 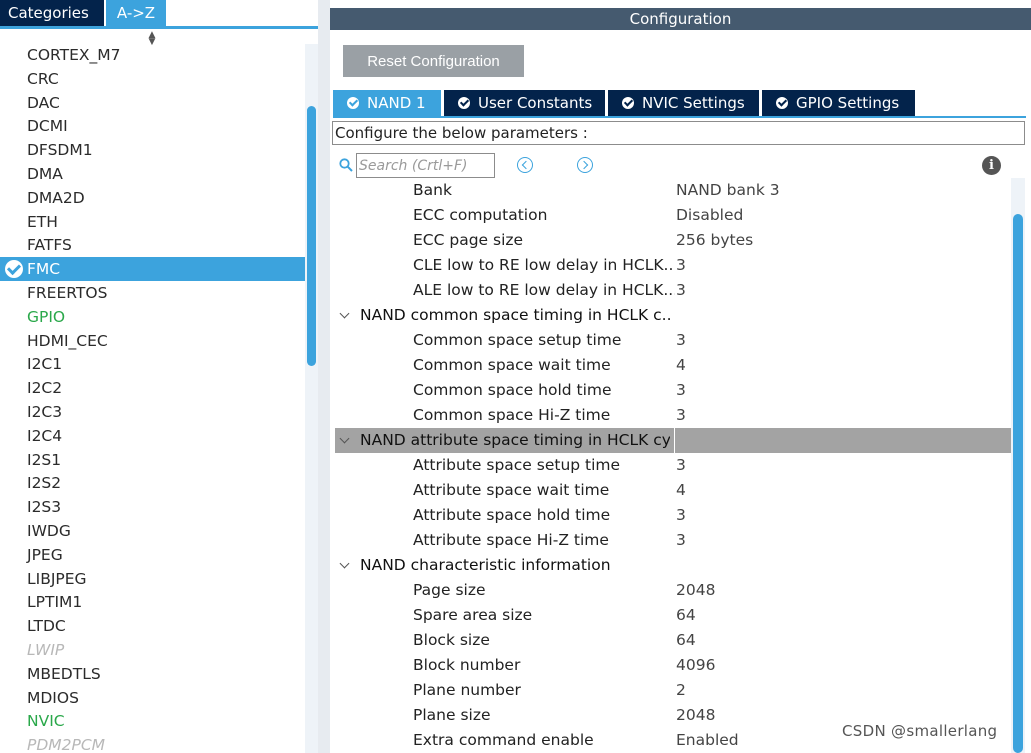 What do you see at coordinates (136, 13) in the screenshot?
I see `tab-a-to-z: A->Z` at bounding box center [136, 13].